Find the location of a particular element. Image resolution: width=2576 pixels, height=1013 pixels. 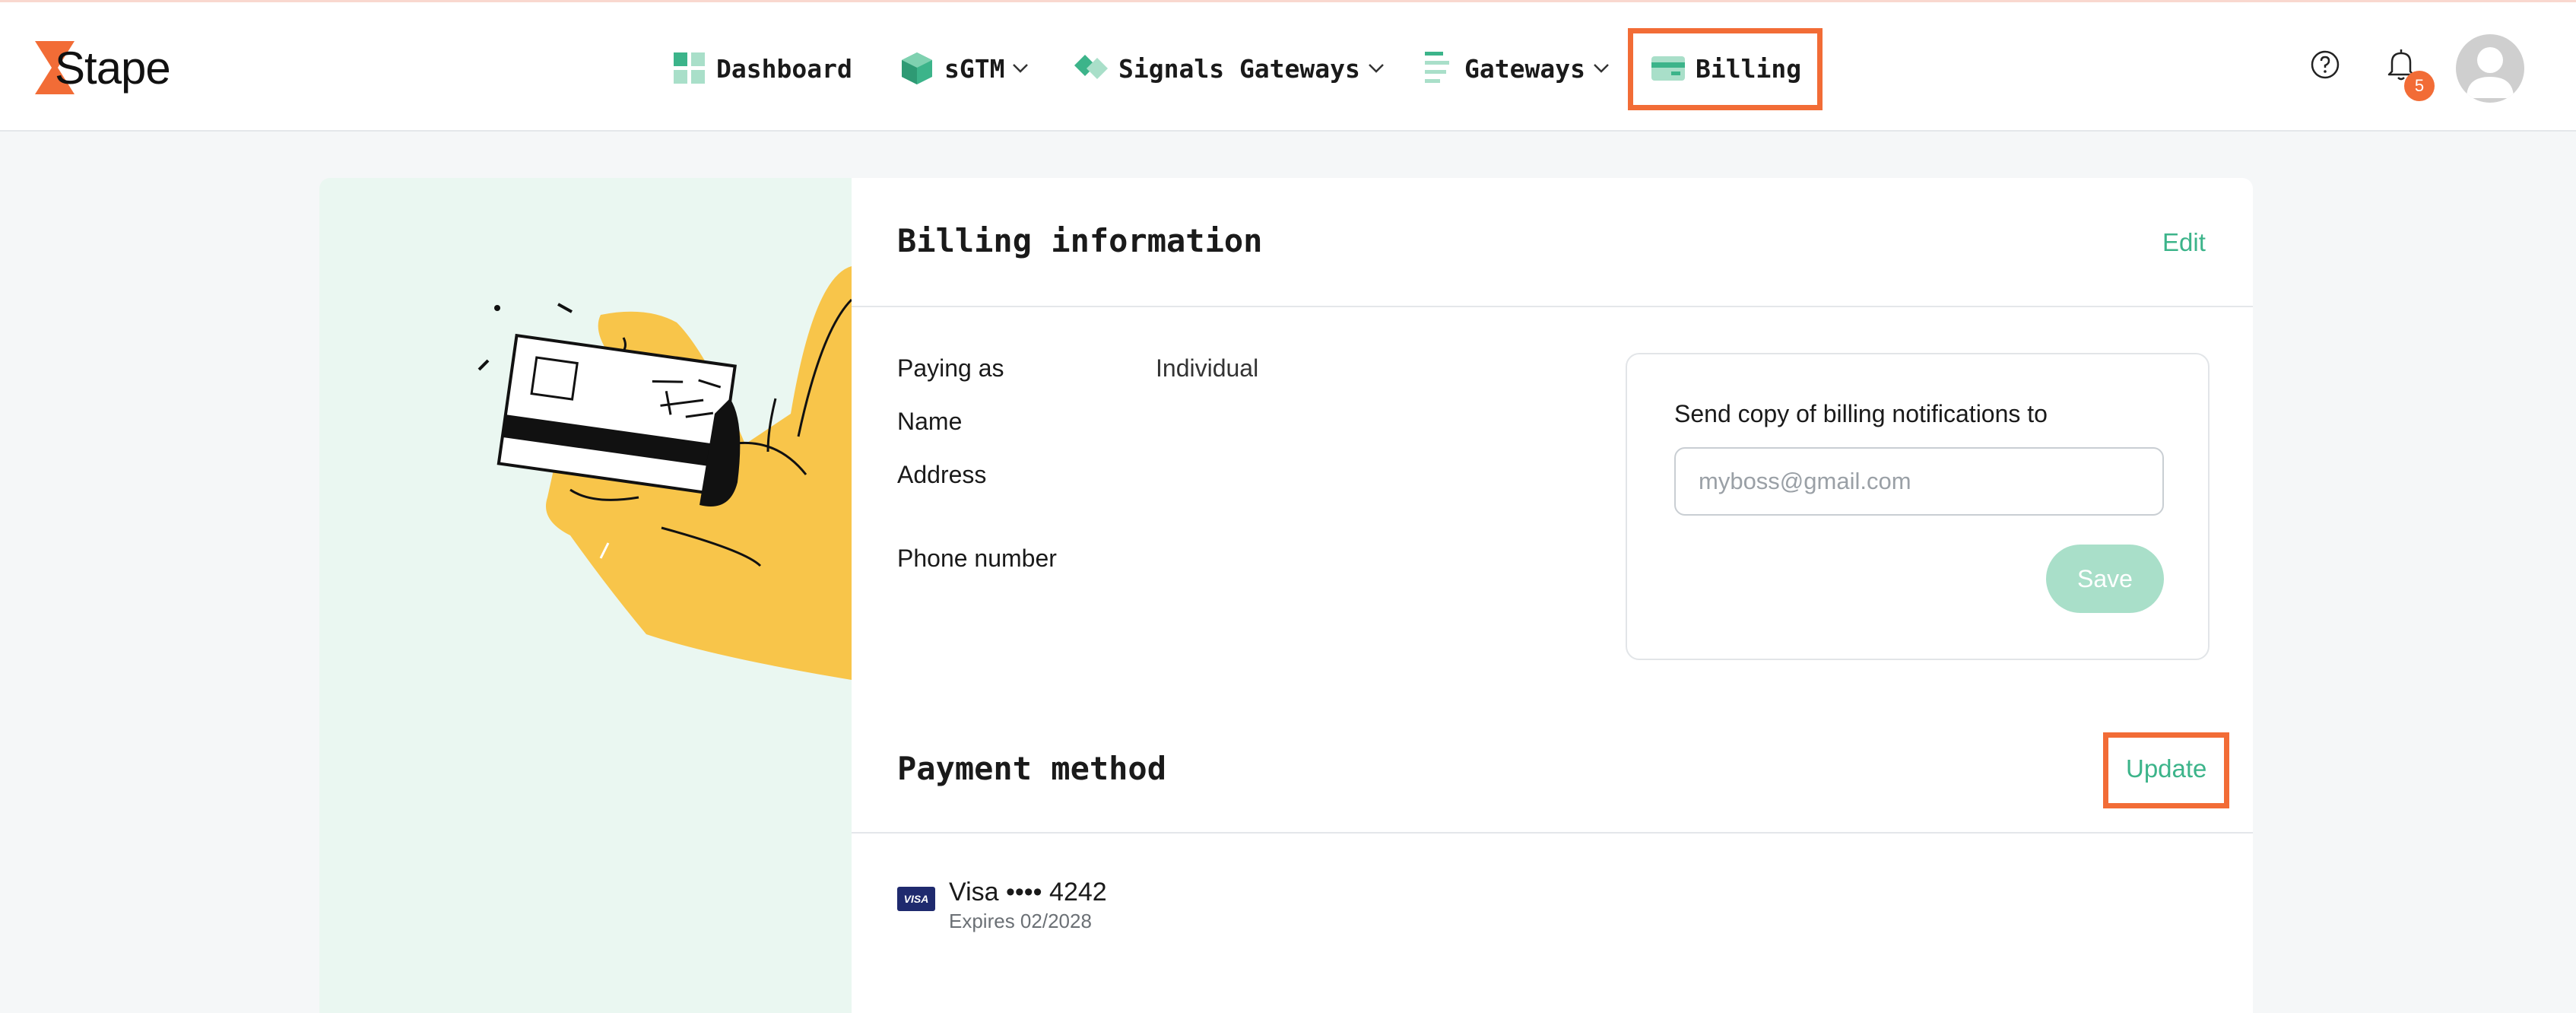

notification-count-badge: 5 is located at coordinates (2419, 86).